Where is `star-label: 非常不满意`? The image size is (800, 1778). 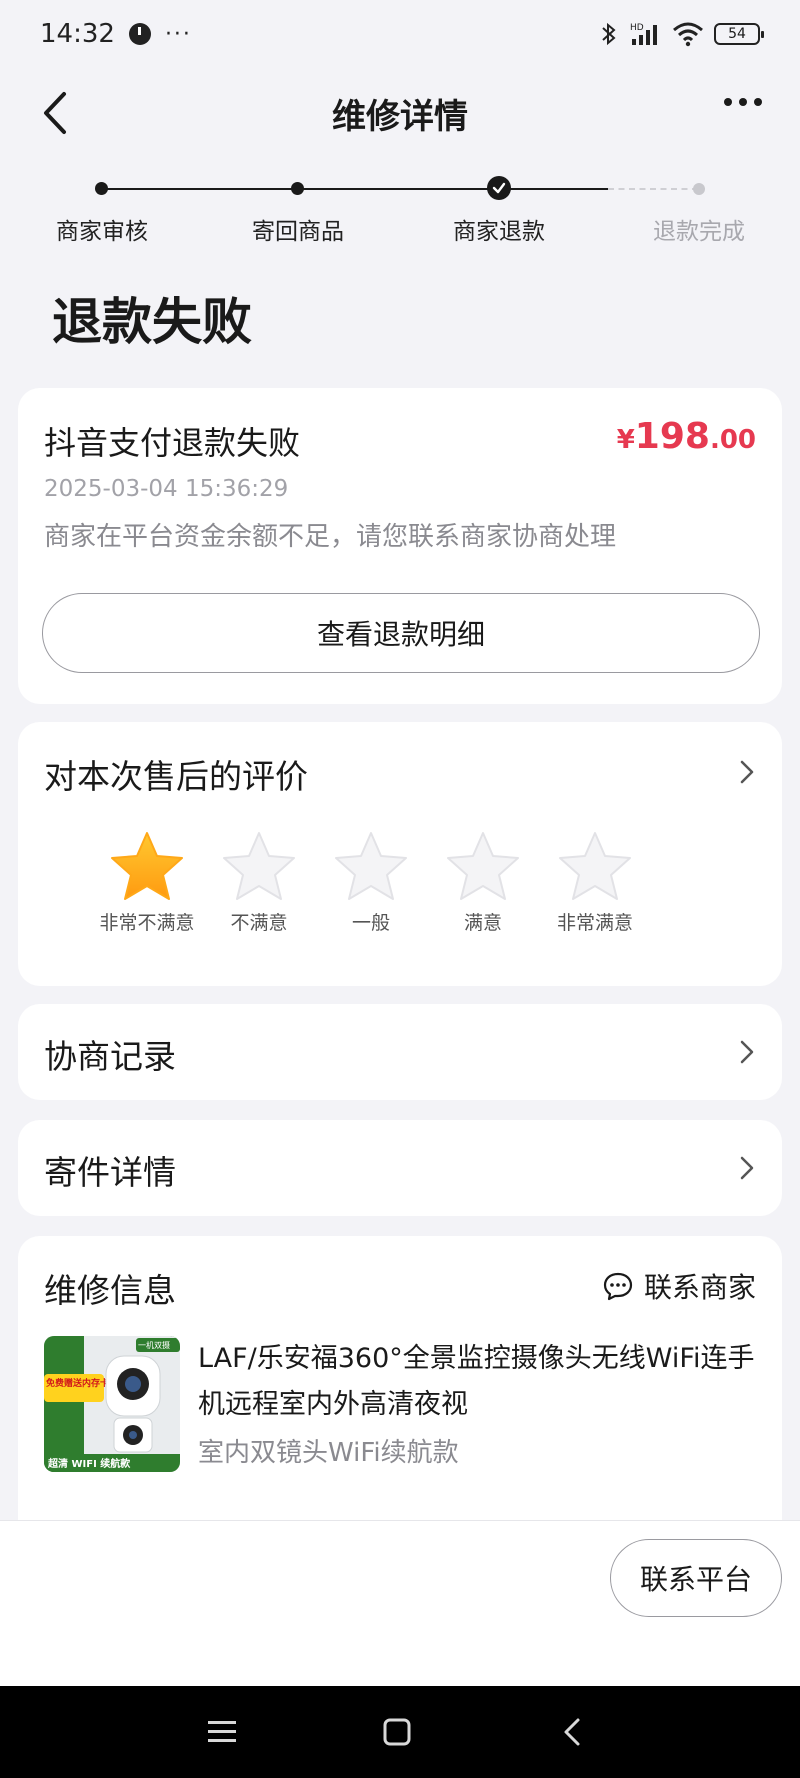 star-label: 非常不满意 is located at coordinates (147, 923).